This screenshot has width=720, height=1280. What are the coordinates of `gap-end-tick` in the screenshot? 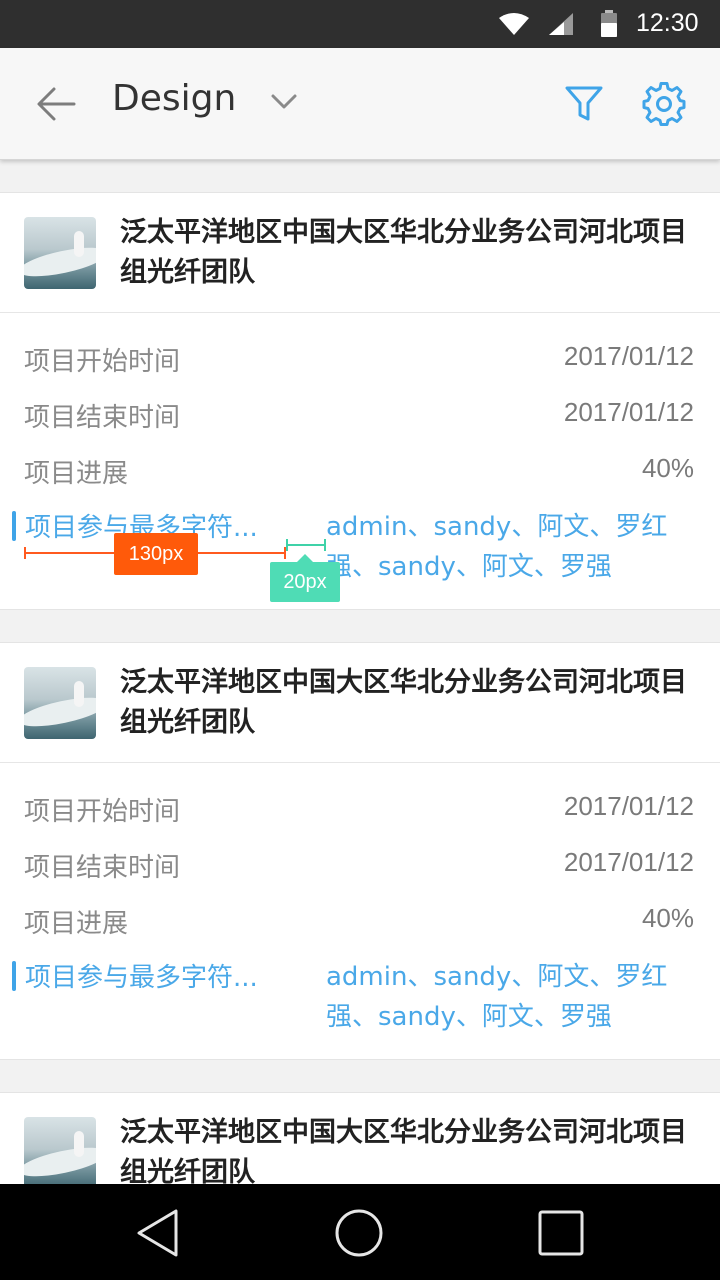 It's located at (325, 545).